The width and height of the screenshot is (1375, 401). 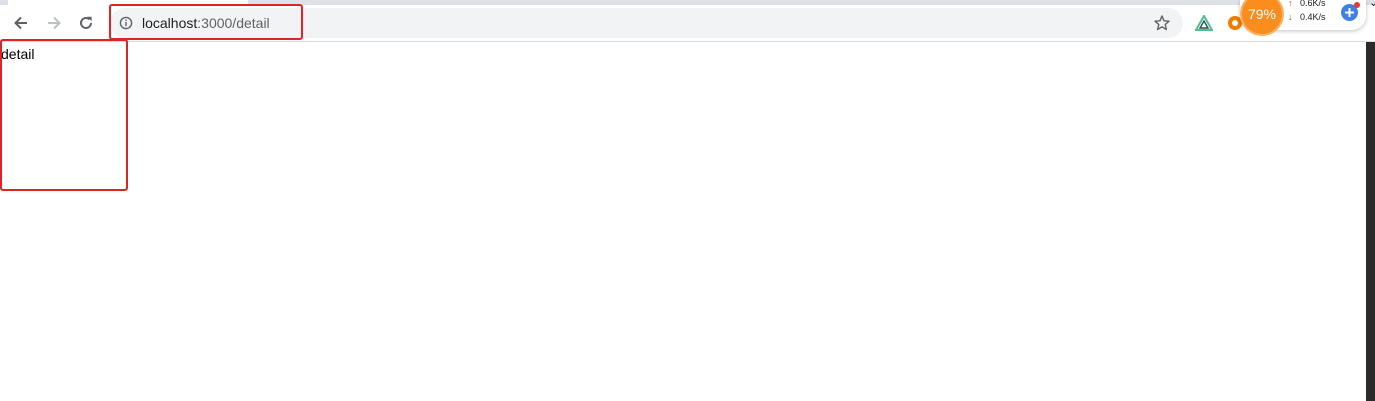 I want to click on network-speed-widget: 79% ↑ 0.6K/s ↓ 0.4K/s, so click(x=1303, y=18).